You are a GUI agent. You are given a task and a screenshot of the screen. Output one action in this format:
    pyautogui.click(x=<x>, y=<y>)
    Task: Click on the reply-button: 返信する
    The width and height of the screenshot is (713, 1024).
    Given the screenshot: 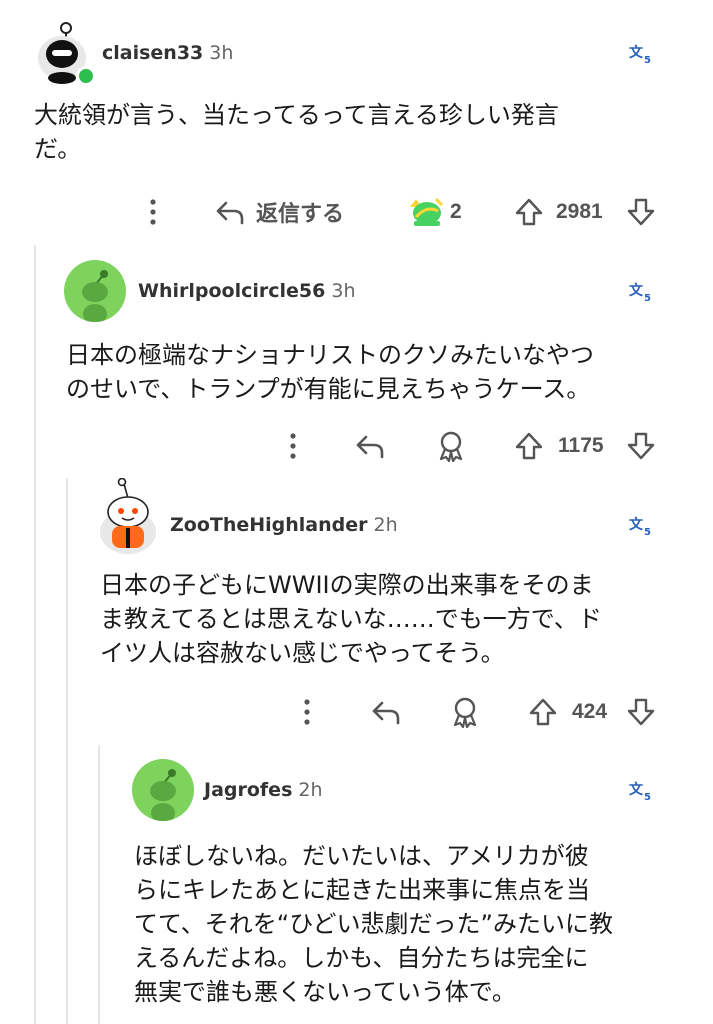 What is the action you would take?
    pyautogui.click(x=279, y=212)
    